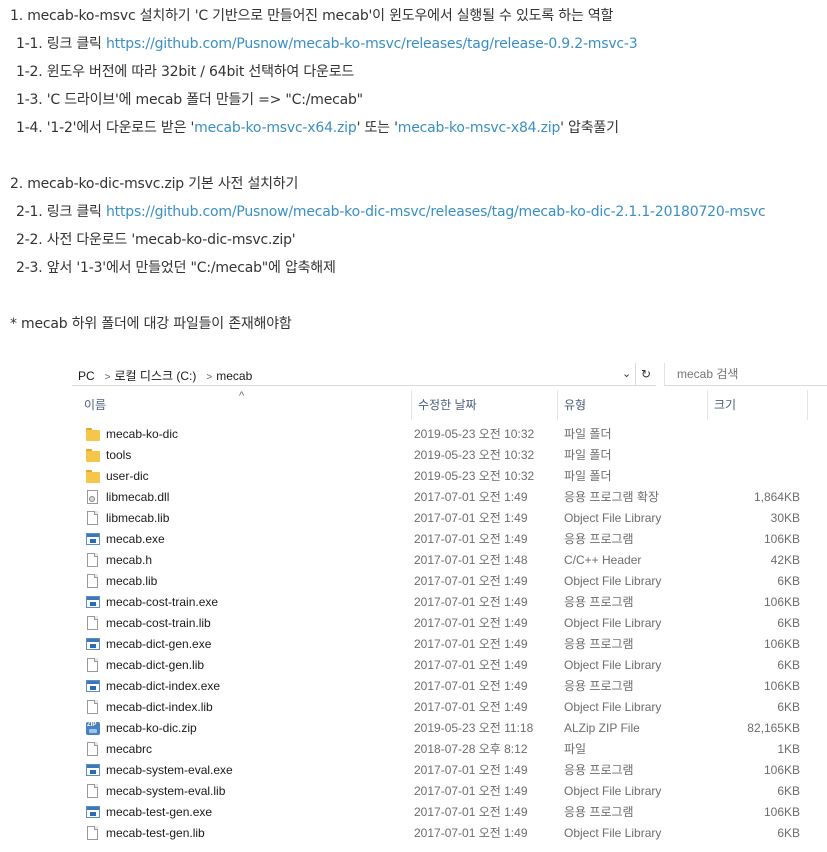  I want to click on section2-title: 2. mecab-ko-dic-msvc.zip 기본 사전 설치하기, so click(154, 184).